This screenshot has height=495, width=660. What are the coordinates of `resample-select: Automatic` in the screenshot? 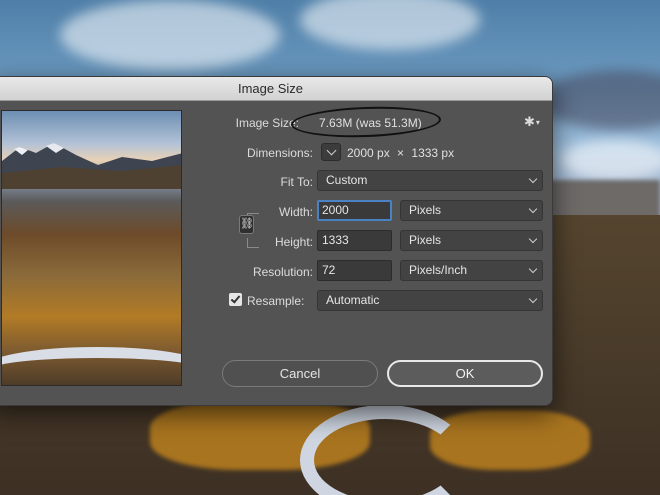 It's located at (430, 300).